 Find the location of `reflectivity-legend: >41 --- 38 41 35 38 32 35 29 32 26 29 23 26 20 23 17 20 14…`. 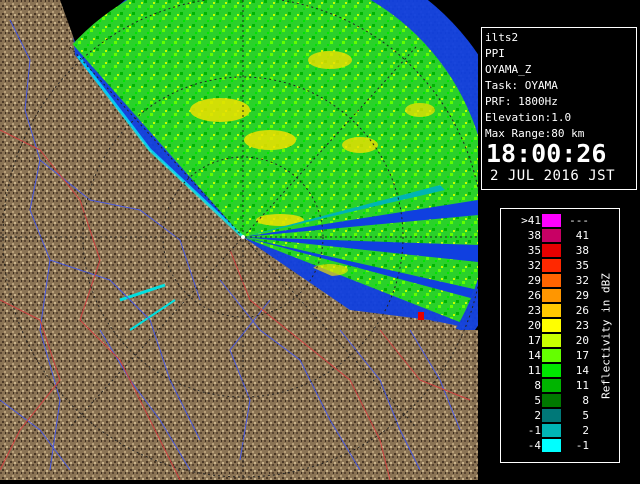

reflectivity-legend: >41 --- 38 41 35 38 32 35 29 32 26 29 23 26 20 23 17 20 14… is located at coordinates (560, 335).